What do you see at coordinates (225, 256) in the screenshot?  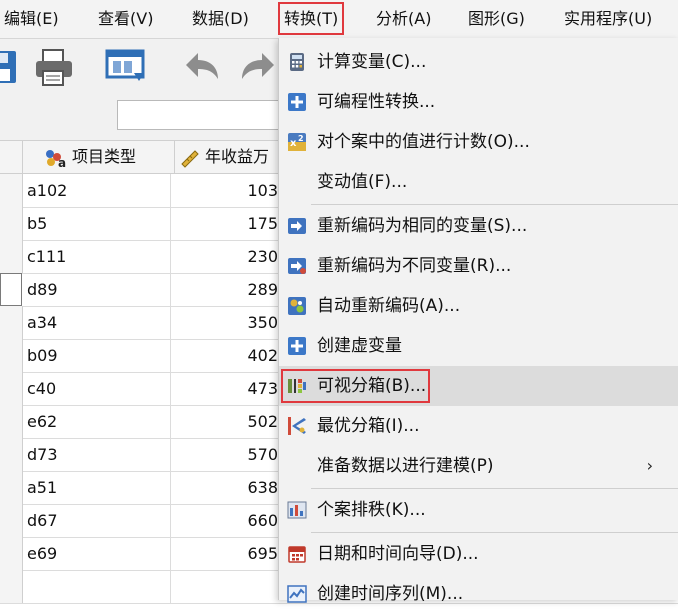 I see `cell-annual-income: 230` at bounding box center [225, 256].